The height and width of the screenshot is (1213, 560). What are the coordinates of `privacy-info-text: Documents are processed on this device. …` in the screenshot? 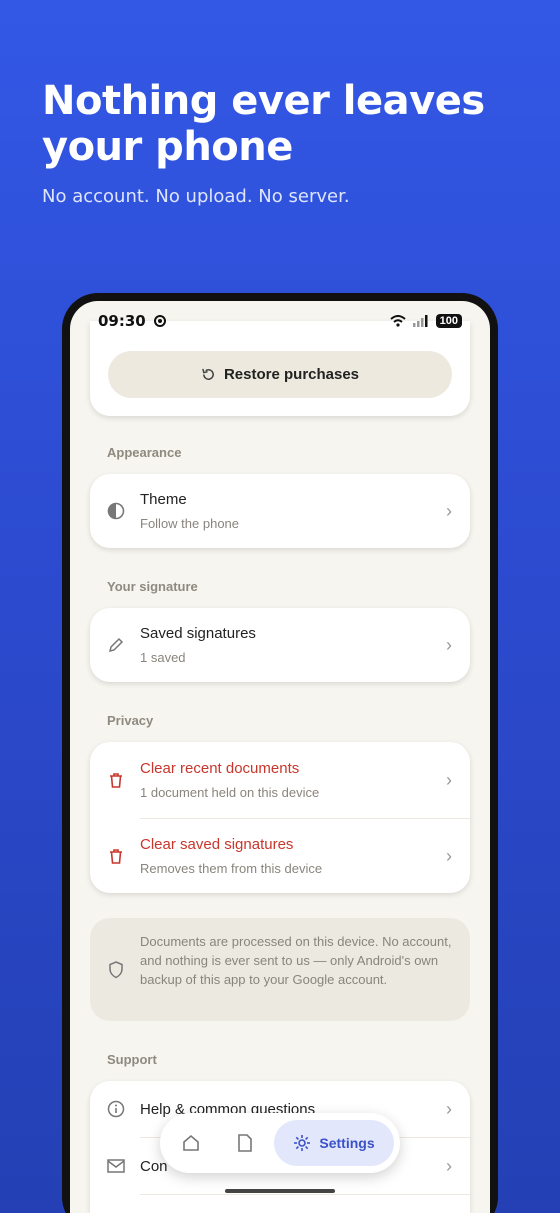 It's located at (296, 960).